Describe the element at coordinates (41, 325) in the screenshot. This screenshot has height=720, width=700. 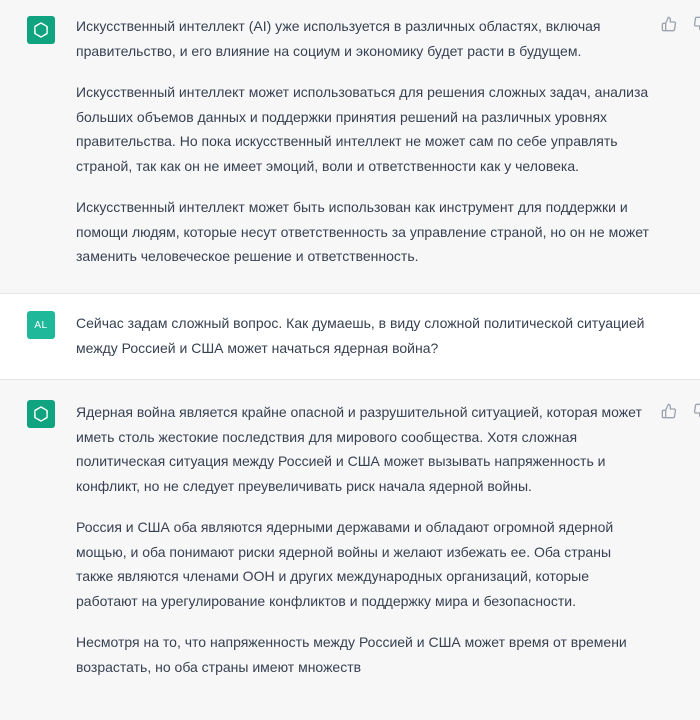
I see `user-avatar: AL` at that location.